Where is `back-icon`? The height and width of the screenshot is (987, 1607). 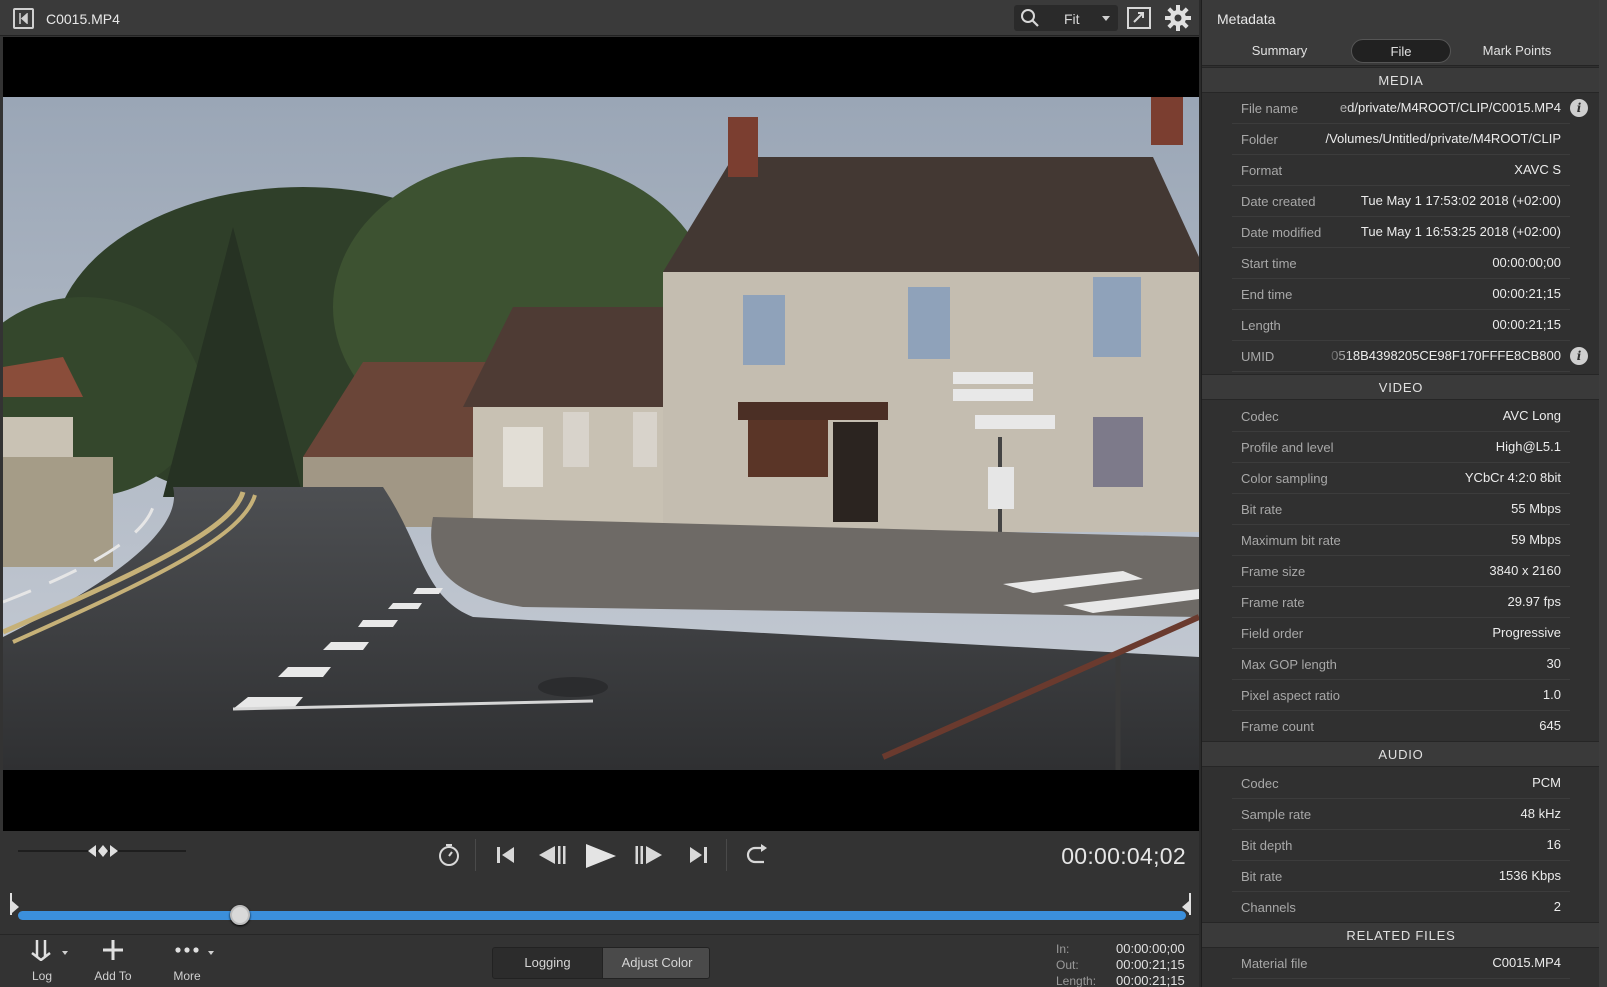 back-icon is located at coordinates (23, 18).